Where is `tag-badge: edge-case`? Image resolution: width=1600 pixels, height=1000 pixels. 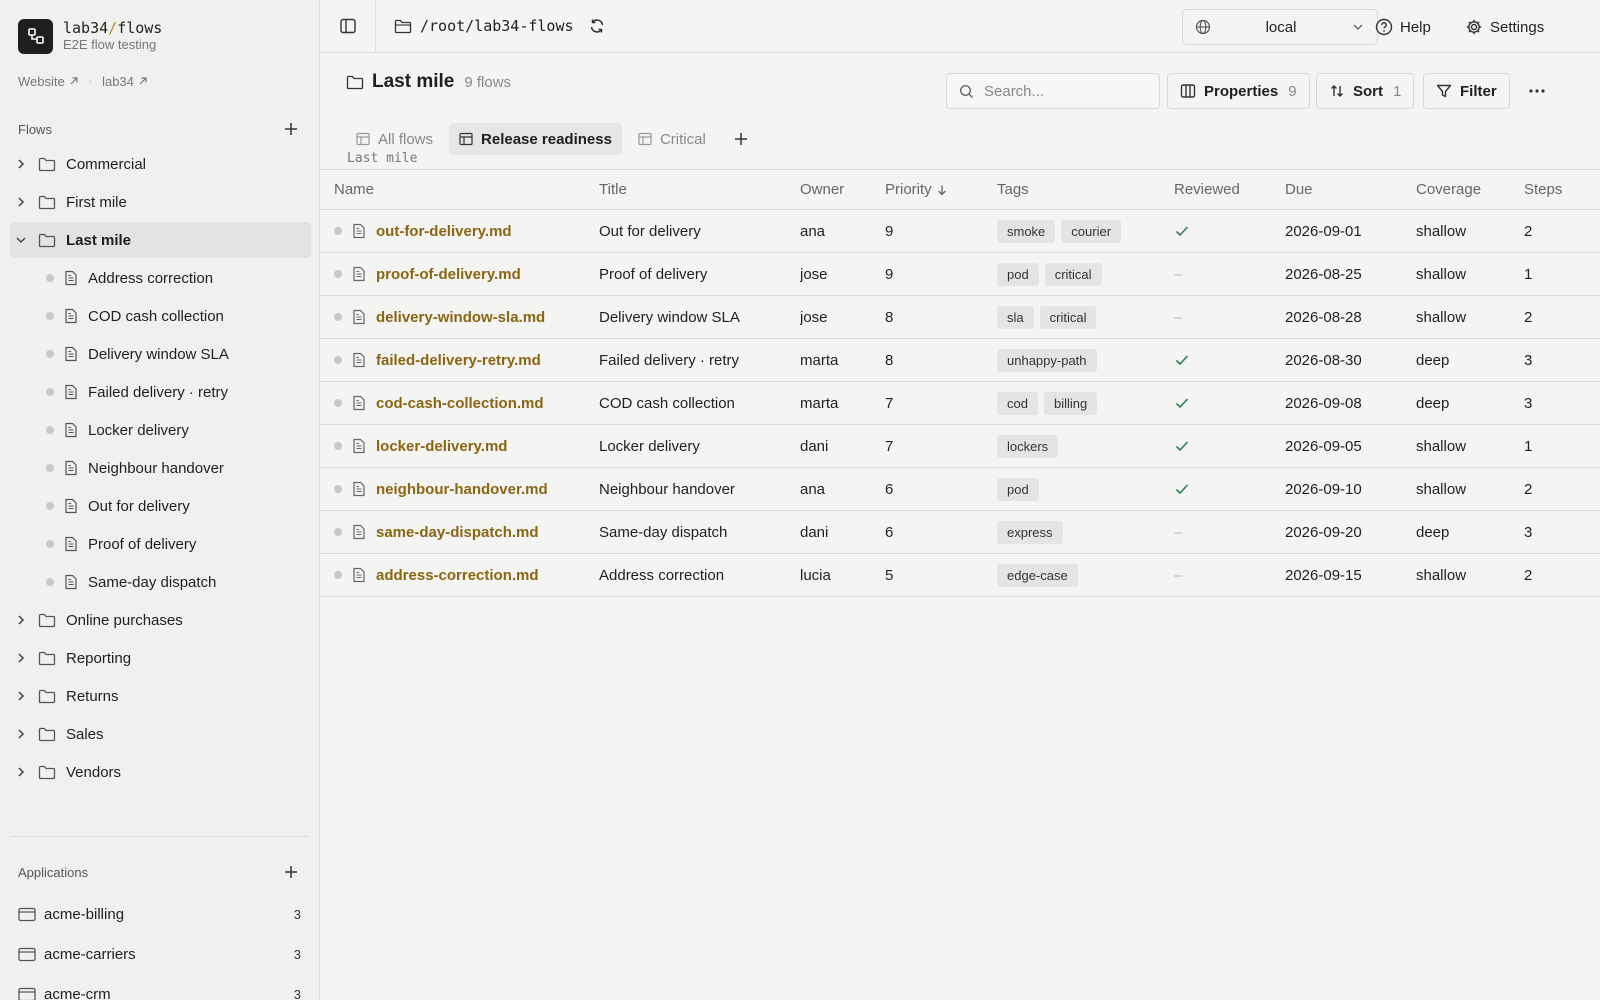
tag-badge: edge-case is located at coordinates (1037, 575).